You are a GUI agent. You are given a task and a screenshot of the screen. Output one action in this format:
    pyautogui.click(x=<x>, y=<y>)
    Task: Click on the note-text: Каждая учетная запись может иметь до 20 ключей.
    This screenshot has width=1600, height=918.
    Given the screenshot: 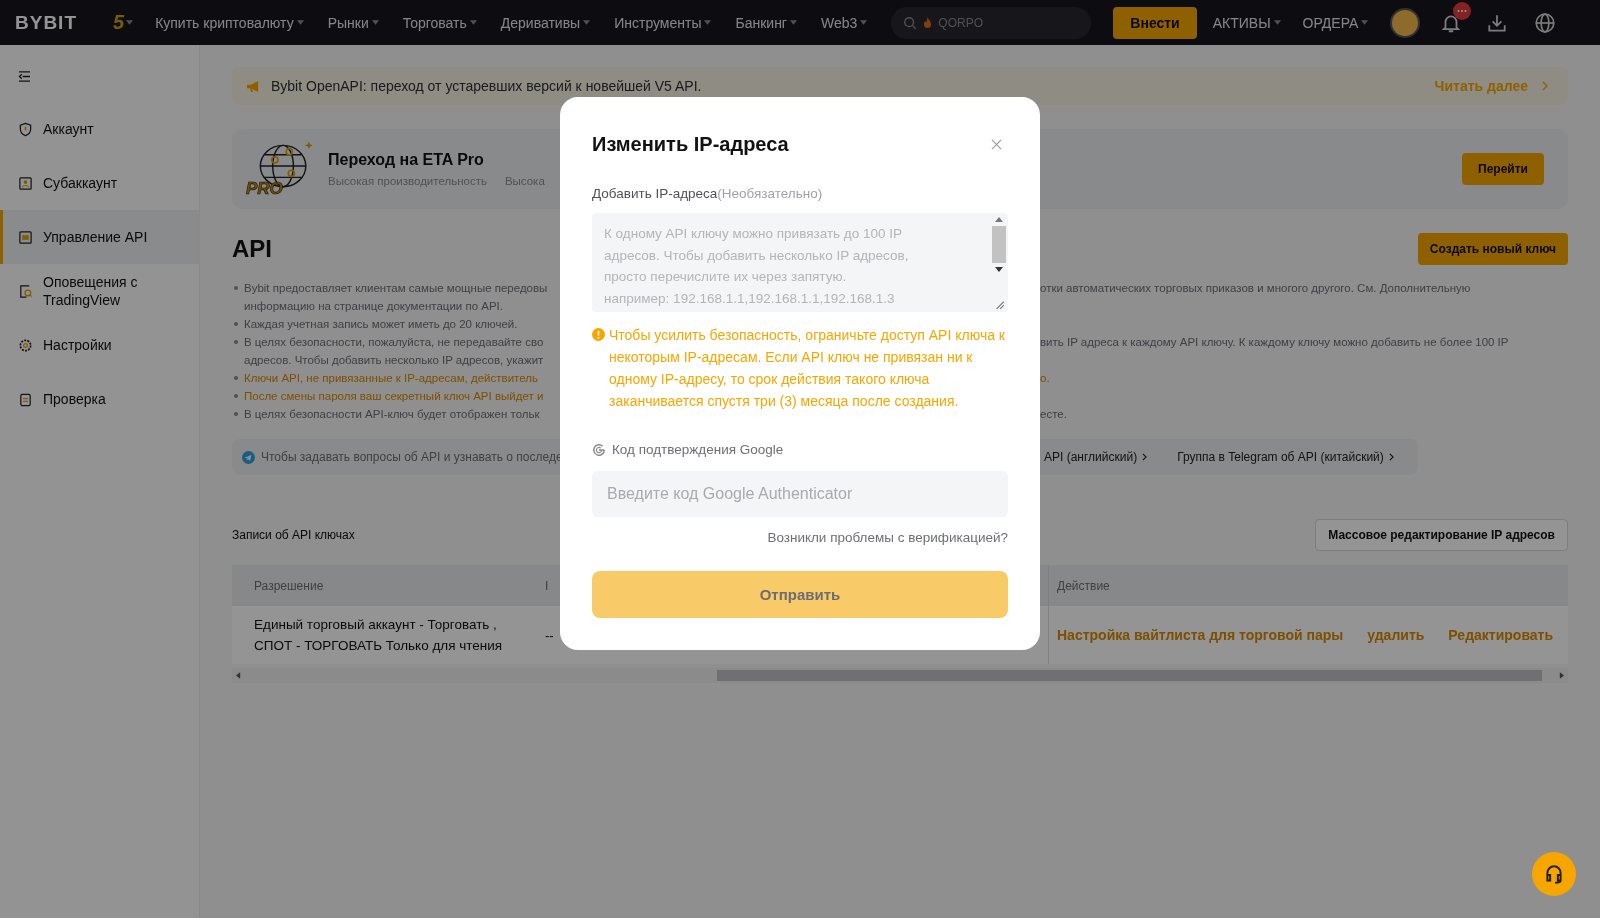 What is the action you would take?
    pyautogui.click(x=381, y=324)
    